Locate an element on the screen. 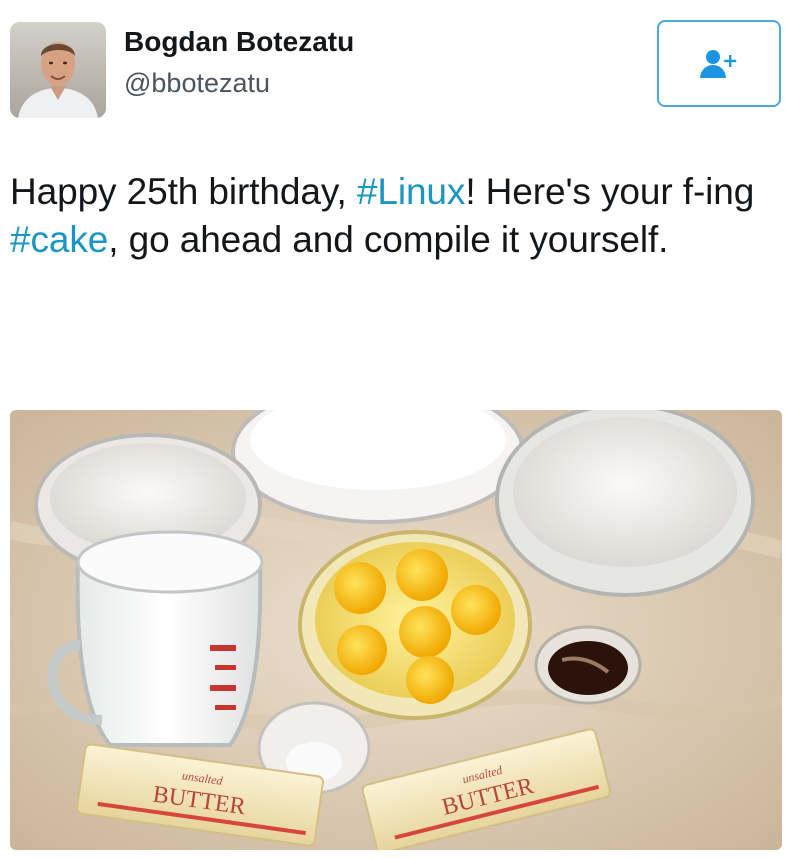  tweet-text-segment: ! Here's your f-ing is located at coordinates (610, 191).